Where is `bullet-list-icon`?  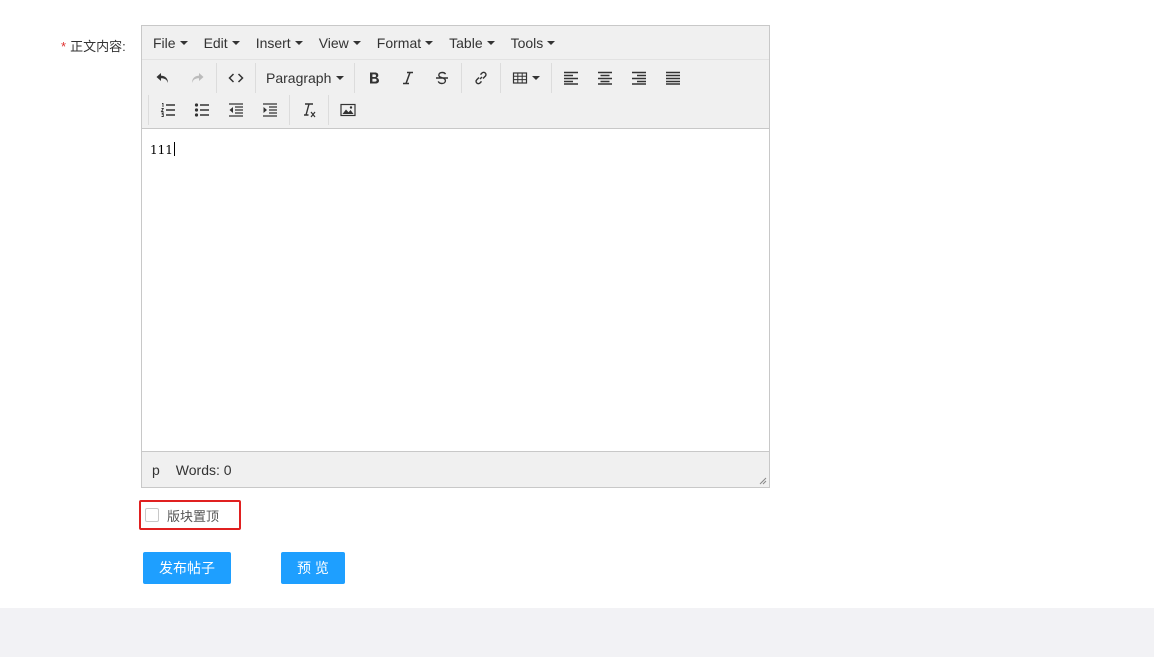
bullet-list-icon is located at coordinates (201, 110).